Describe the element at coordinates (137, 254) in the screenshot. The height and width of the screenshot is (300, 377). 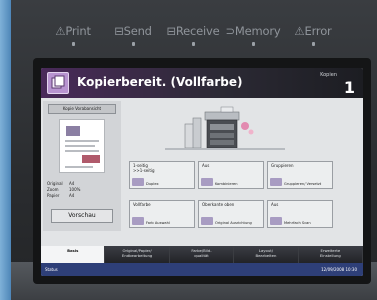
I see `tab-original-paper: Original/Papier/ Endbearbeitung` at that location.